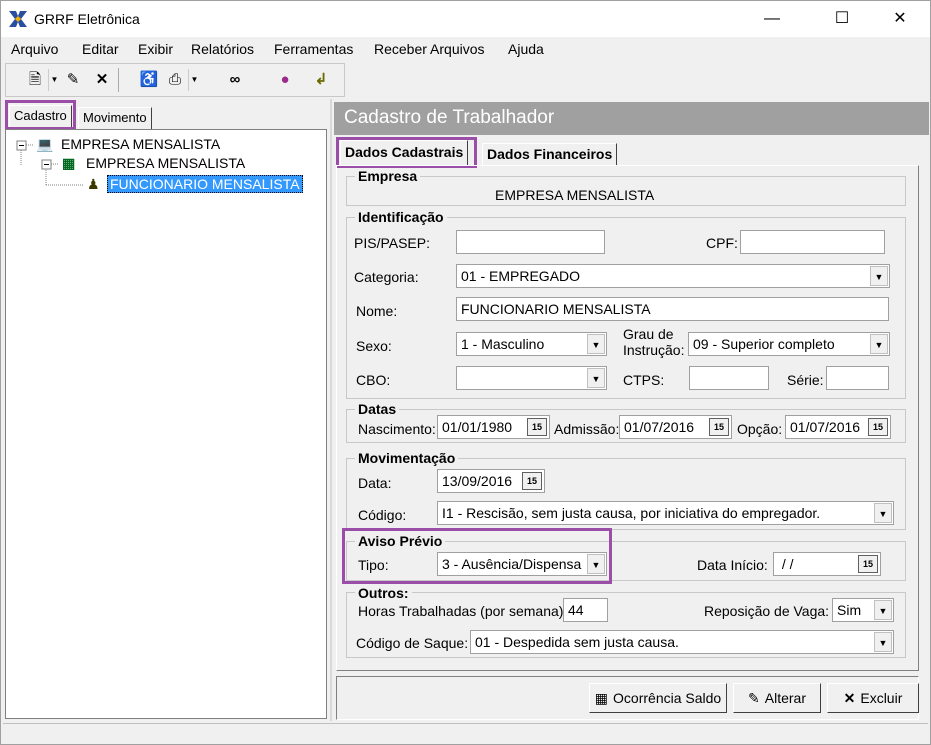  I want to click on app-logo-icon, so click(18, 19).